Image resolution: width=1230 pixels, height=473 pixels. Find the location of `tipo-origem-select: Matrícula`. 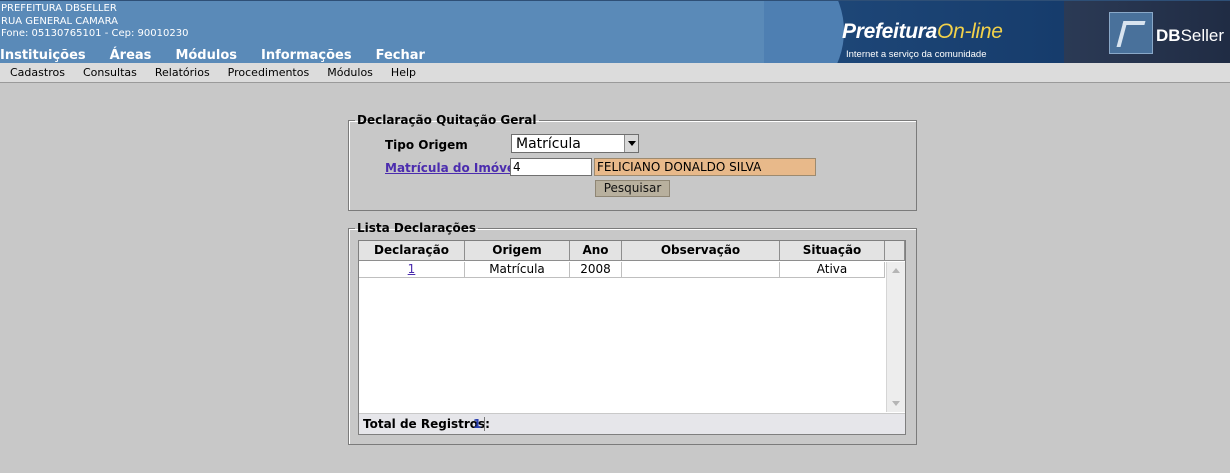

tipo-origem-select: Matrícula is located at coordinates (575, 143).